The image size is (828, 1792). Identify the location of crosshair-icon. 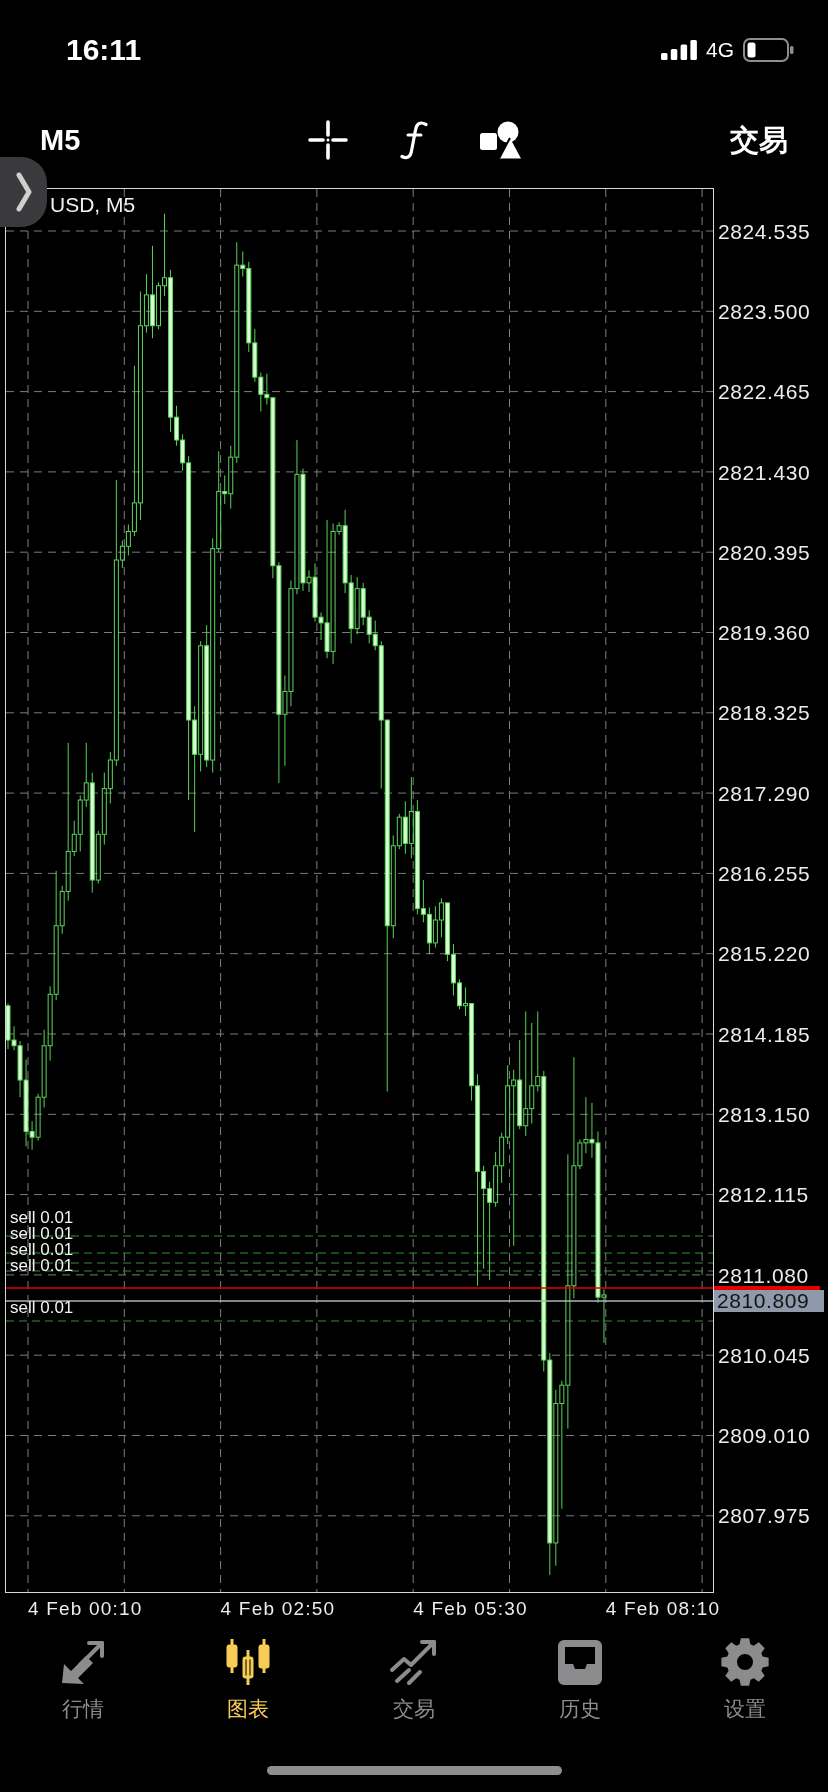
(327, 140).